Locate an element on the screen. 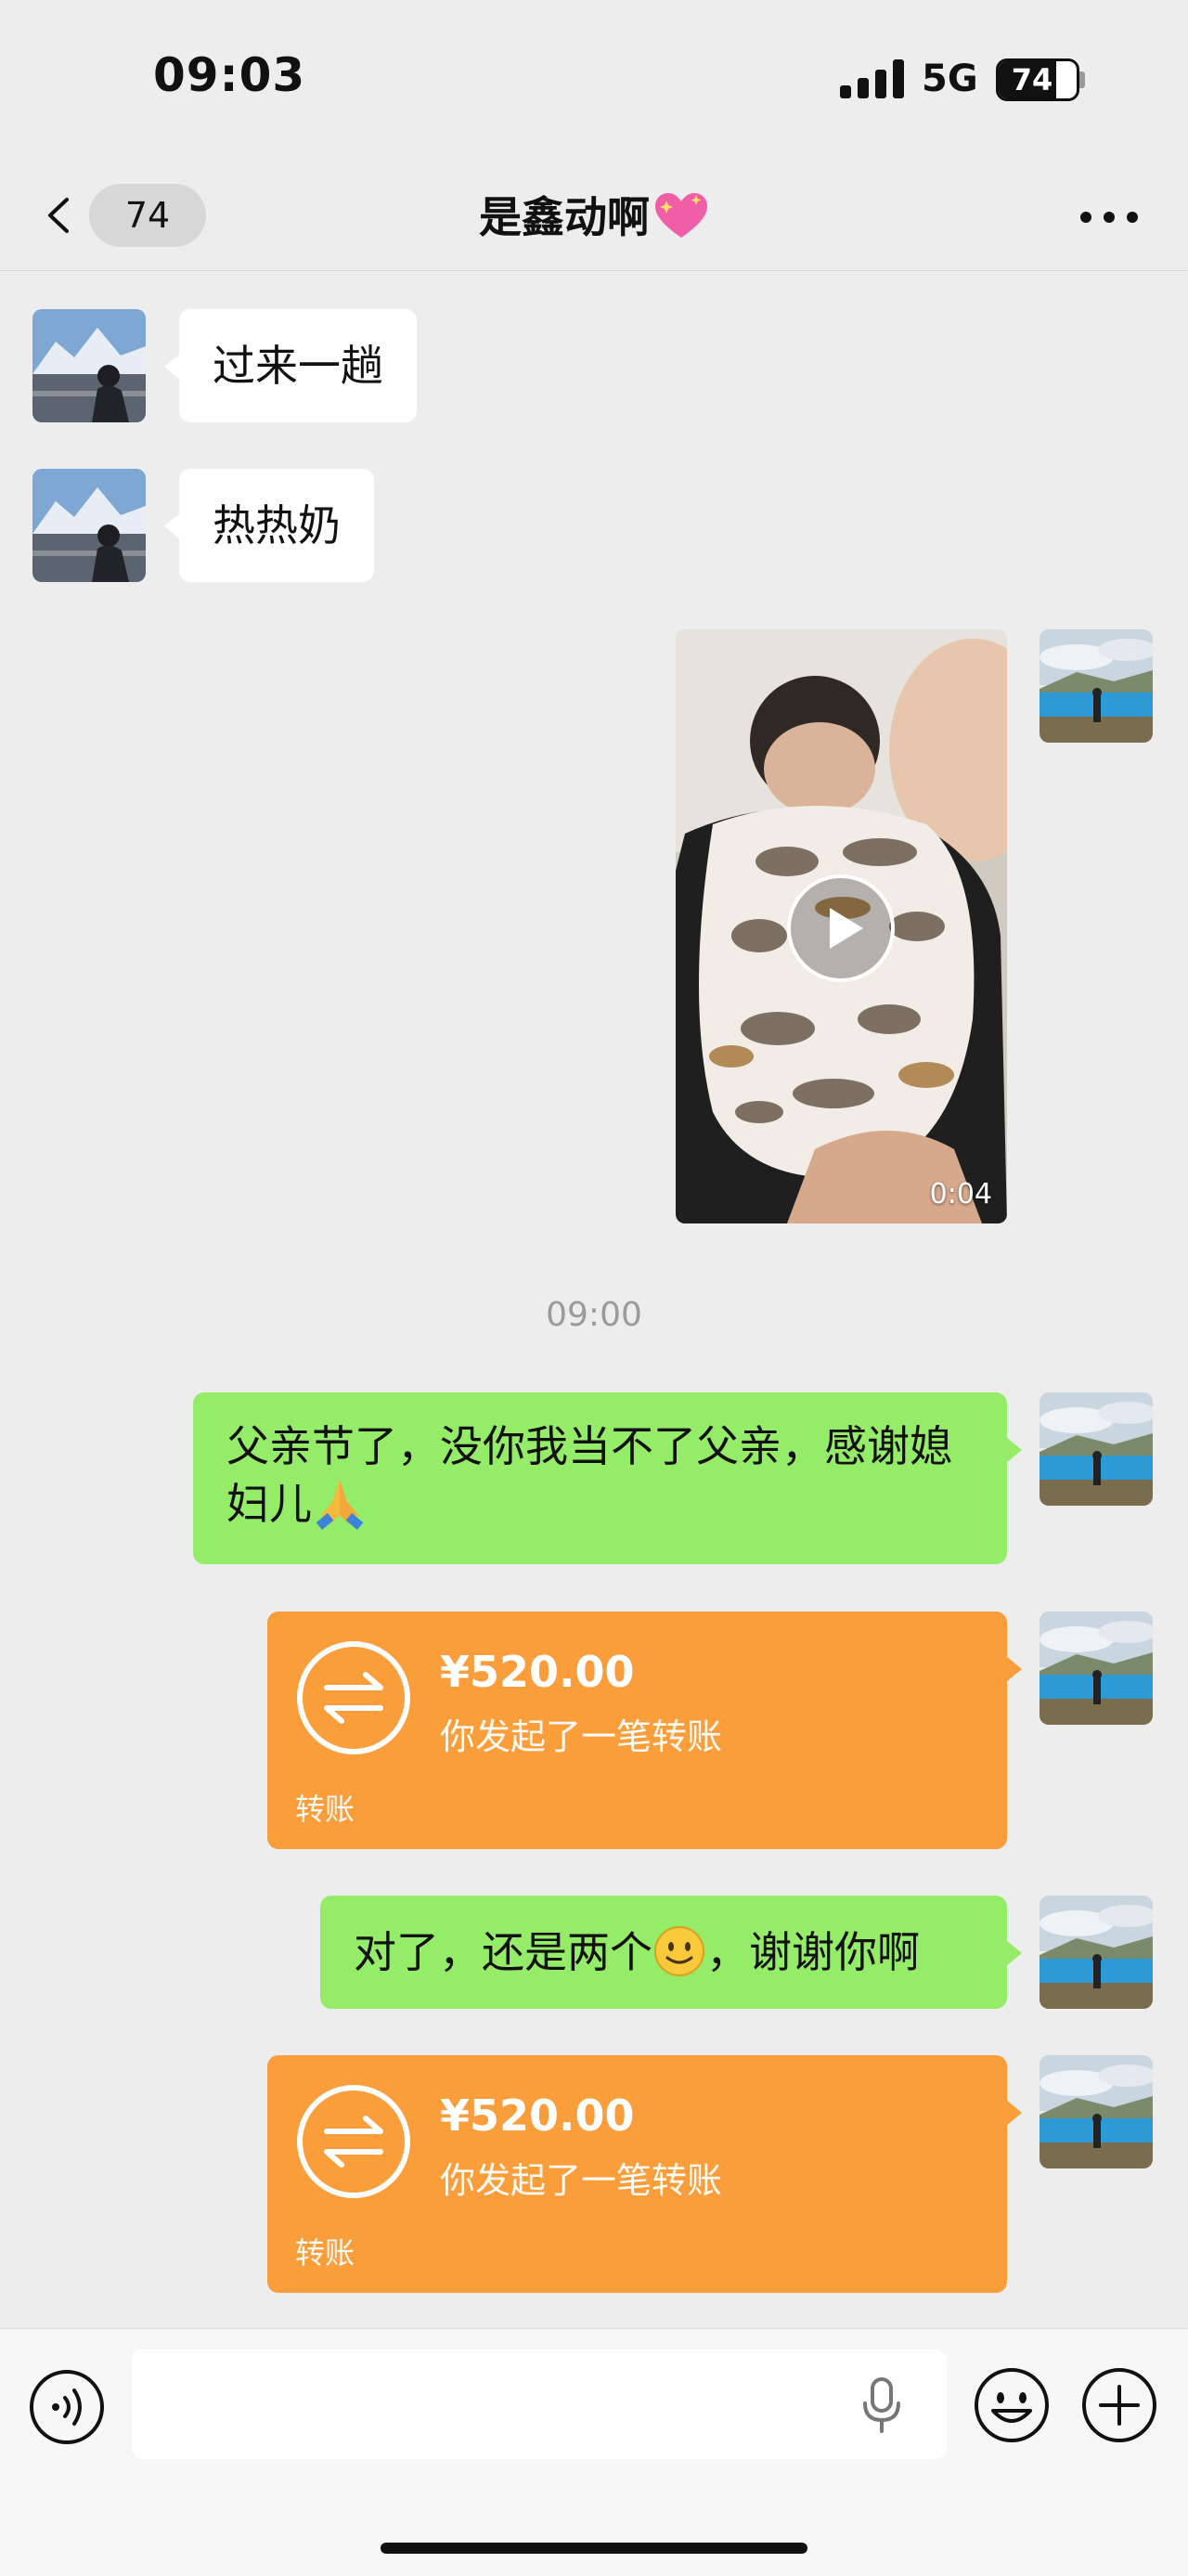  incoming-message-bubble: 热热奶 is located at coordinates (269, 525).